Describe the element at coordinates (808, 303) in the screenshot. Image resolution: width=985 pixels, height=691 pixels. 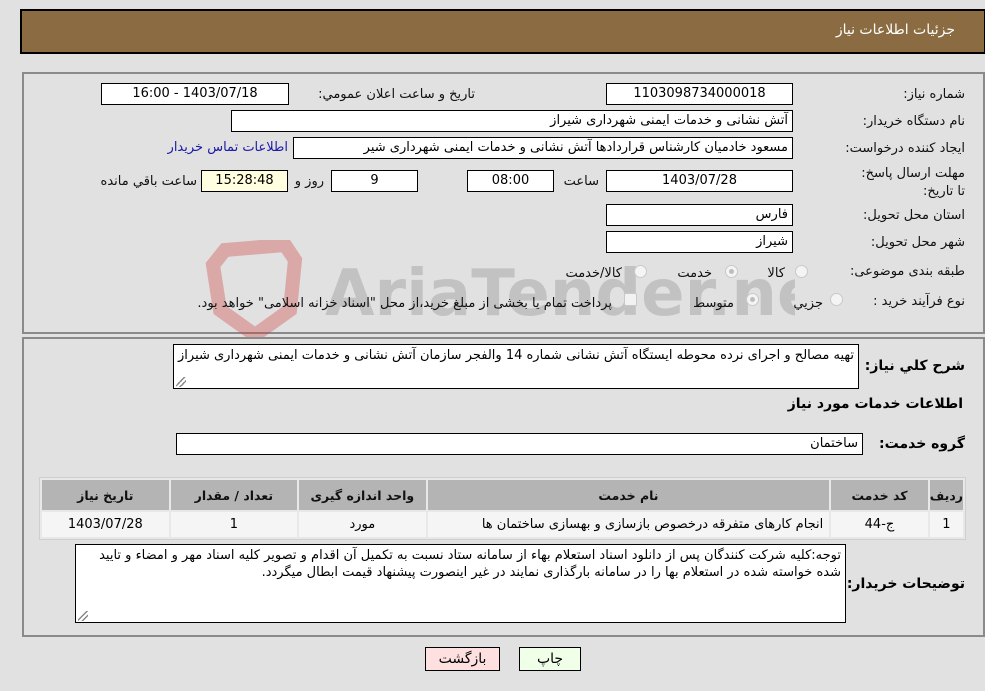
I see `purchase-option-minor: جزيي` at that location.